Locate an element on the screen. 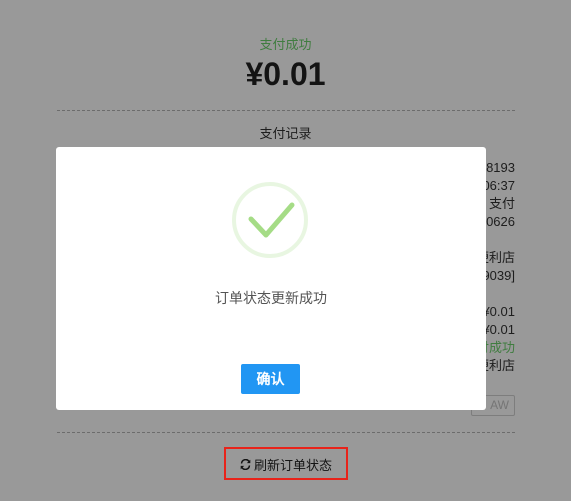 The width and height of the screenshot is (571, 501). dialog-message: 订单状态更新成功 is located at coordinates (271, 299).